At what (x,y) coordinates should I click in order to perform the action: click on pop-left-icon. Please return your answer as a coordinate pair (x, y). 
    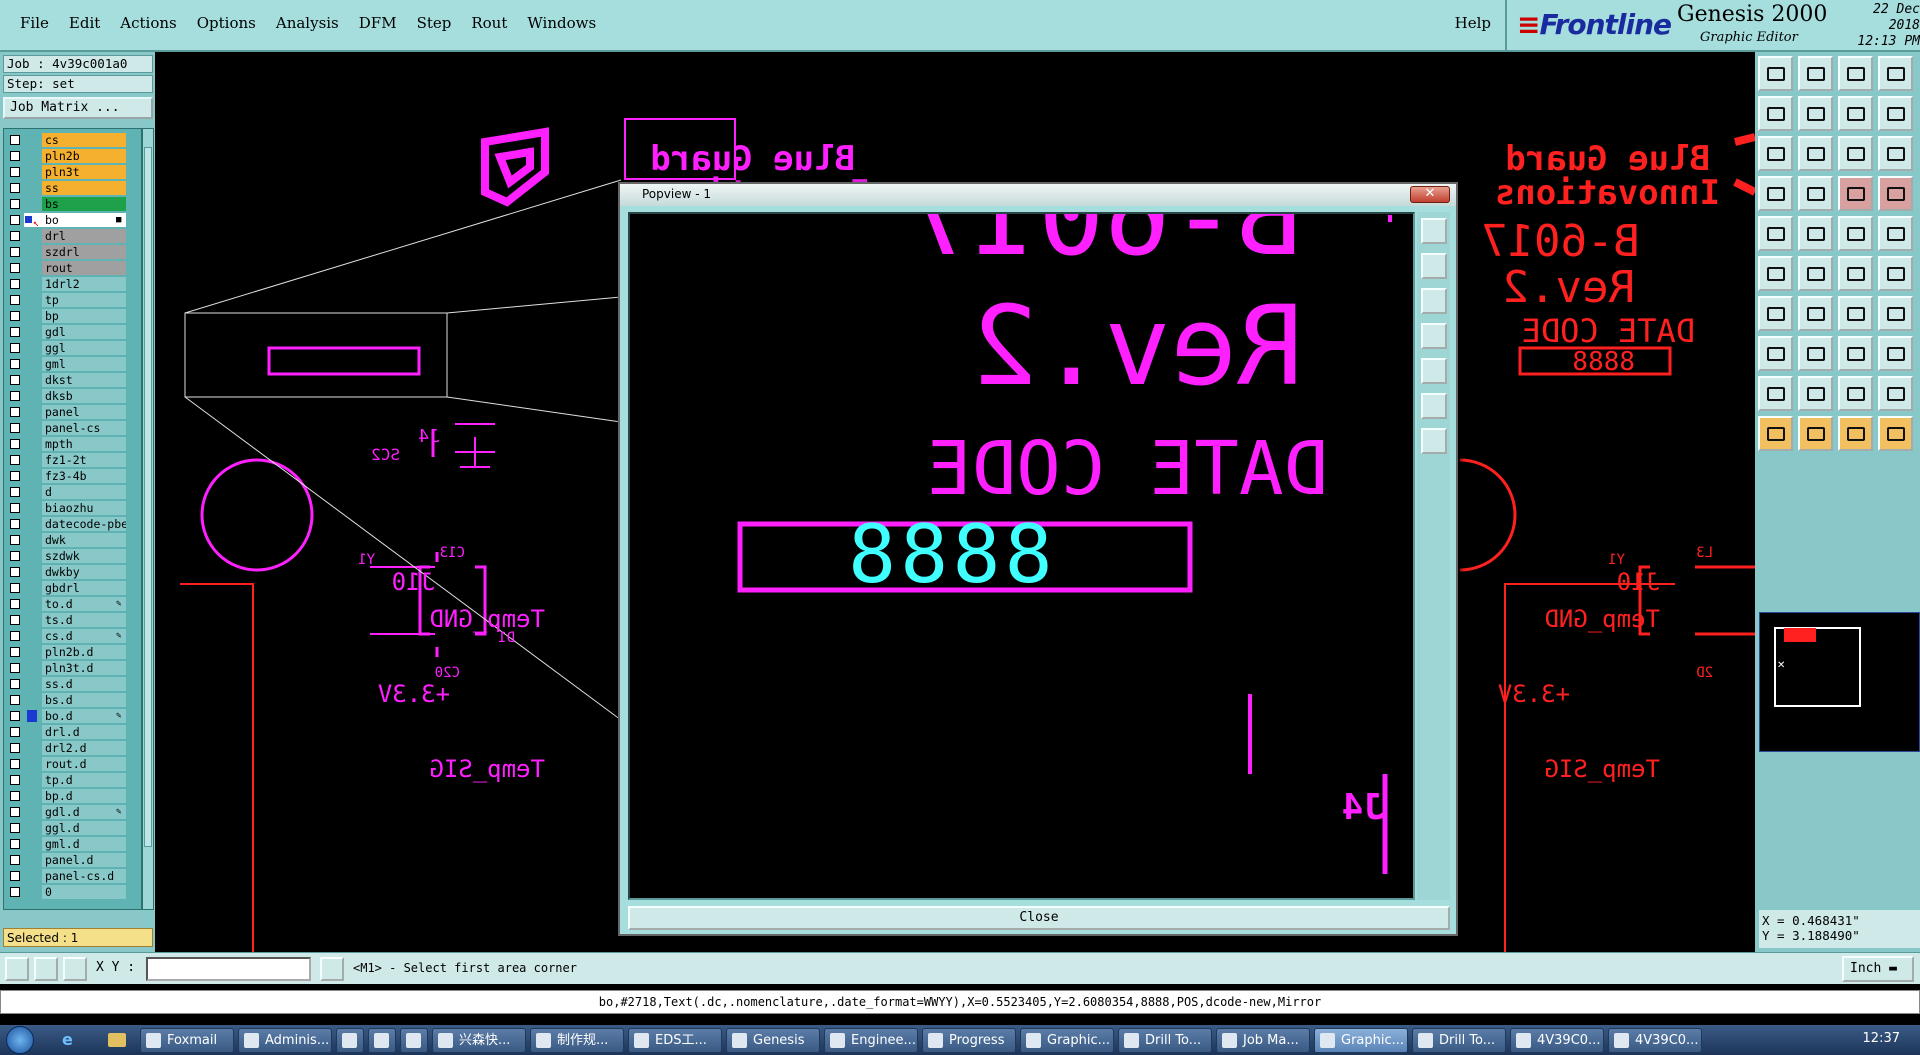
    Looking at the image, I should click on (1434, 336).